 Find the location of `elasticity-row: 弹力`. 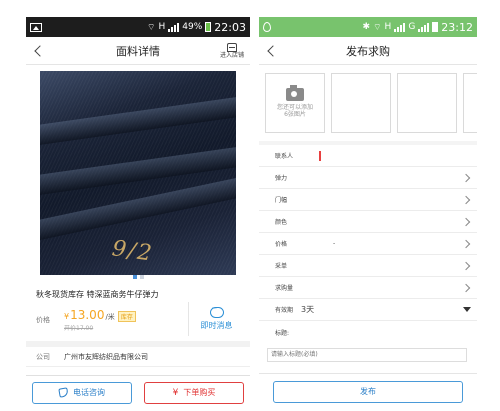

elasticity-row: 弹力 is located at coordinates (368, 178).